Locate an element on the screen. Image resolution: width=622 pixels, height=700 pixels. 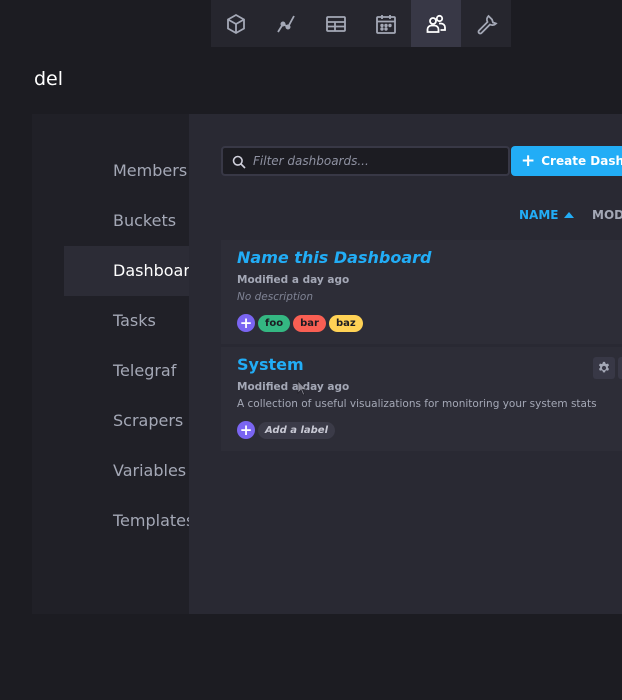
org-title: del is located at coordinates (49, 79).